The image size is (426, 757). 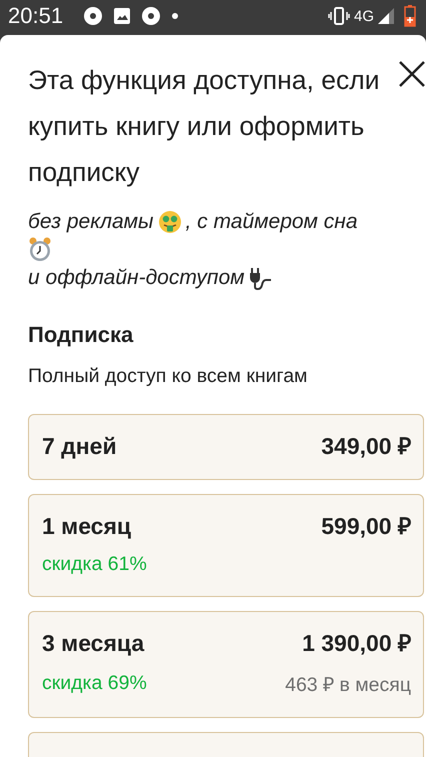 I want to click on feature-text: , с таймером сна, so click(x=272, y=222).